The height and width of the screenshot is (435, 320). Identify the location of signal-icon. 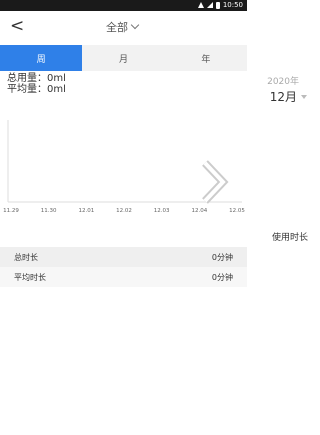
(209, 5).